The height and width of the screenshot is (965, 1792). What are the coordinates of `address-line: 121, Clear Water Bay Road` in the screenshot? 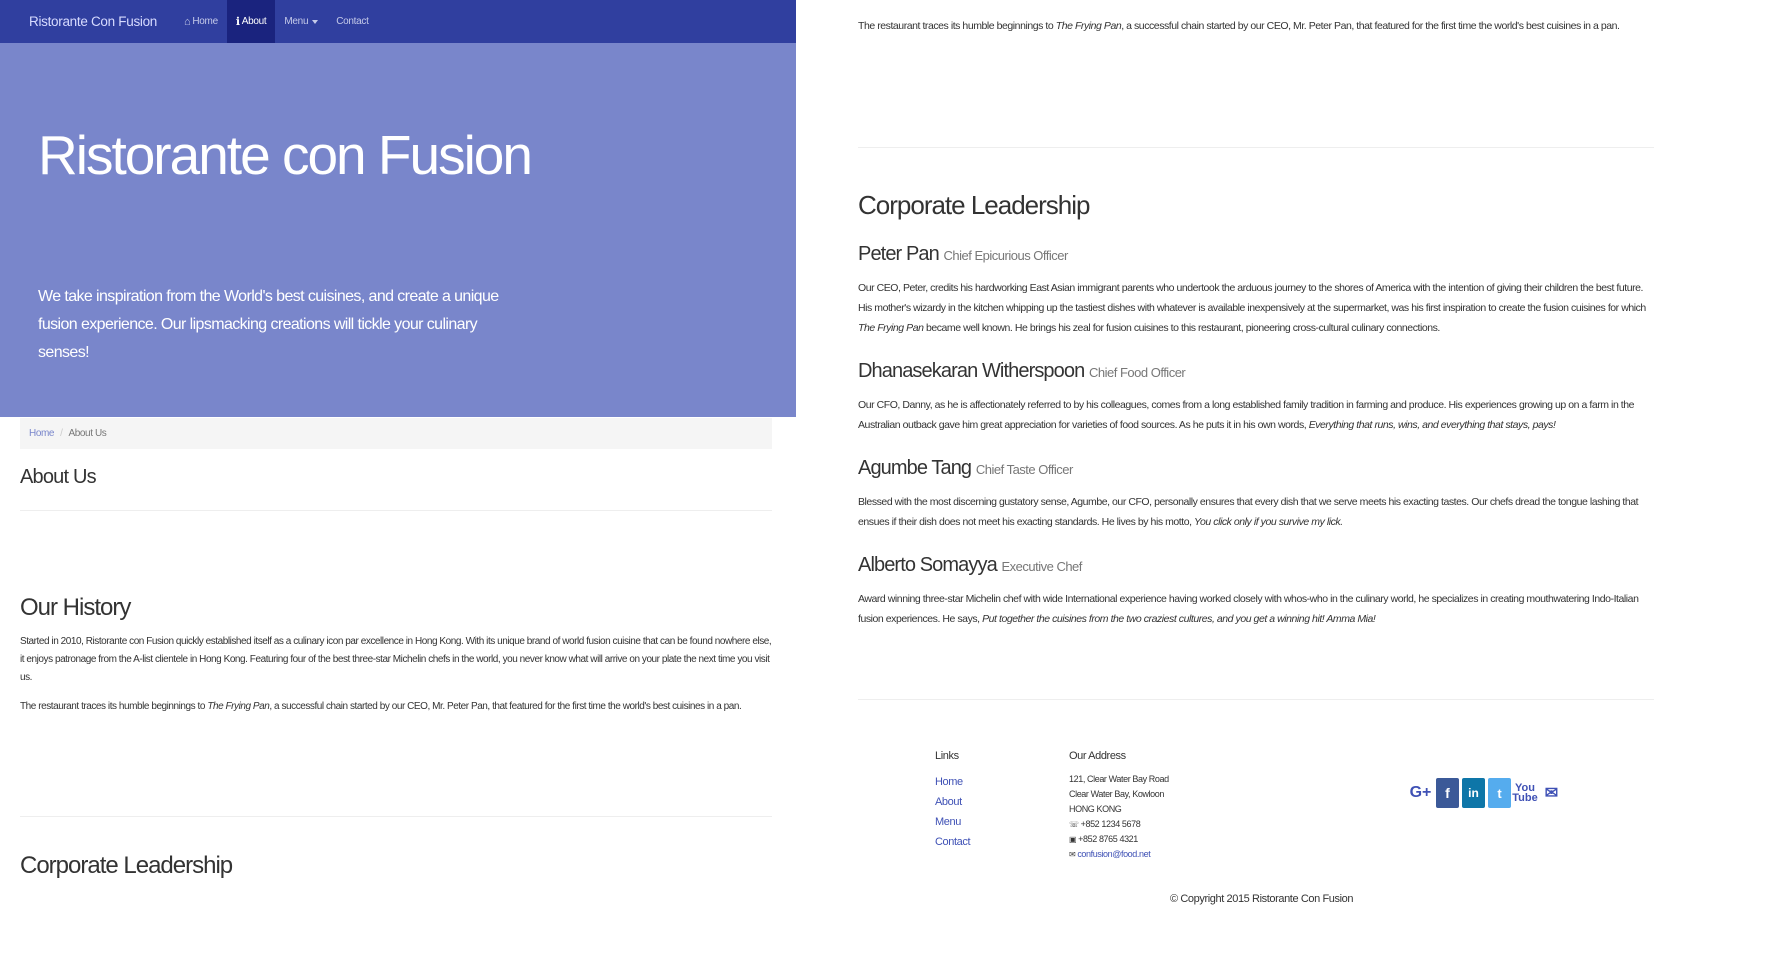 It's located at (1119, 779).